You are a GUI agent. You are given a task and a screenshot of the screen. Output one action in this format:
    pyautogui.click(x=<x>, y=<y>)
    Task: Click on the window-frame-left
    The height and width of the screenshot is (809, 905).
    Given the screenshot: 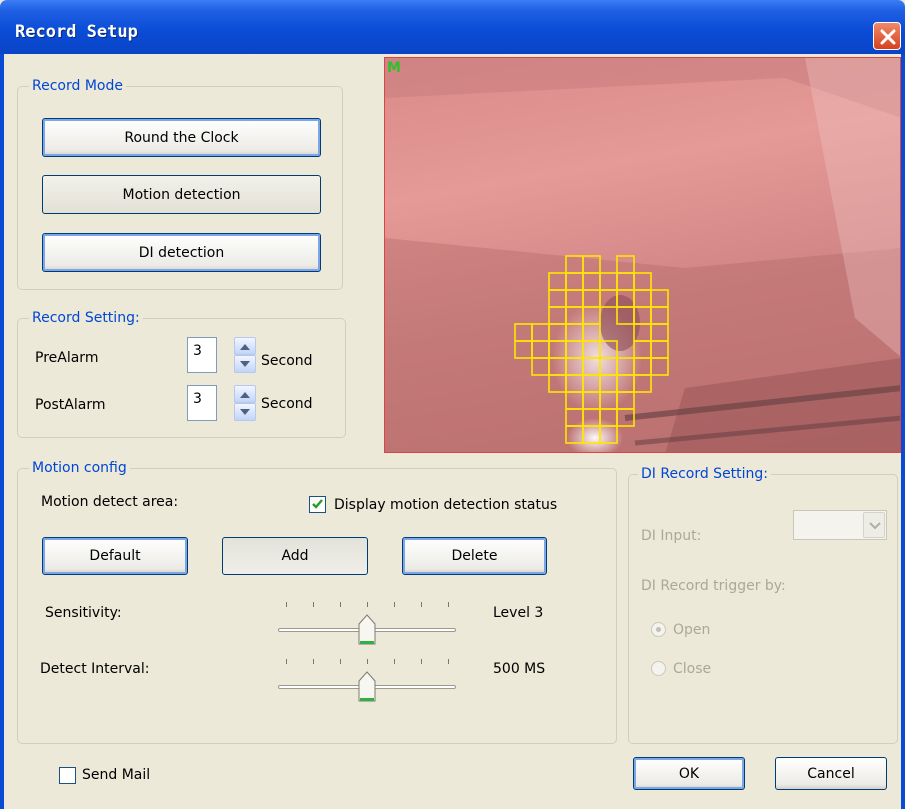 What is the action you would take?
    pyautogui.click(x=2, y=431)
    